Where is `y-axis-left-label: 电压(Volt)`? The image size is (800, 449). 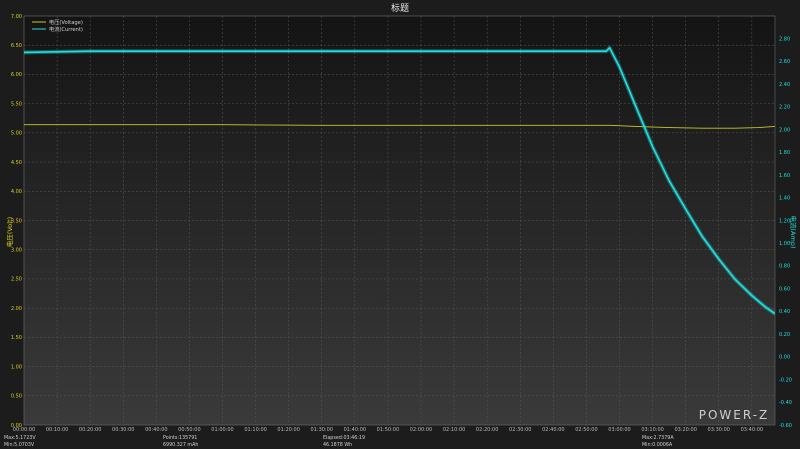 y-axis-left-label: 电压(Volt) is located at coordinates (9, 232).